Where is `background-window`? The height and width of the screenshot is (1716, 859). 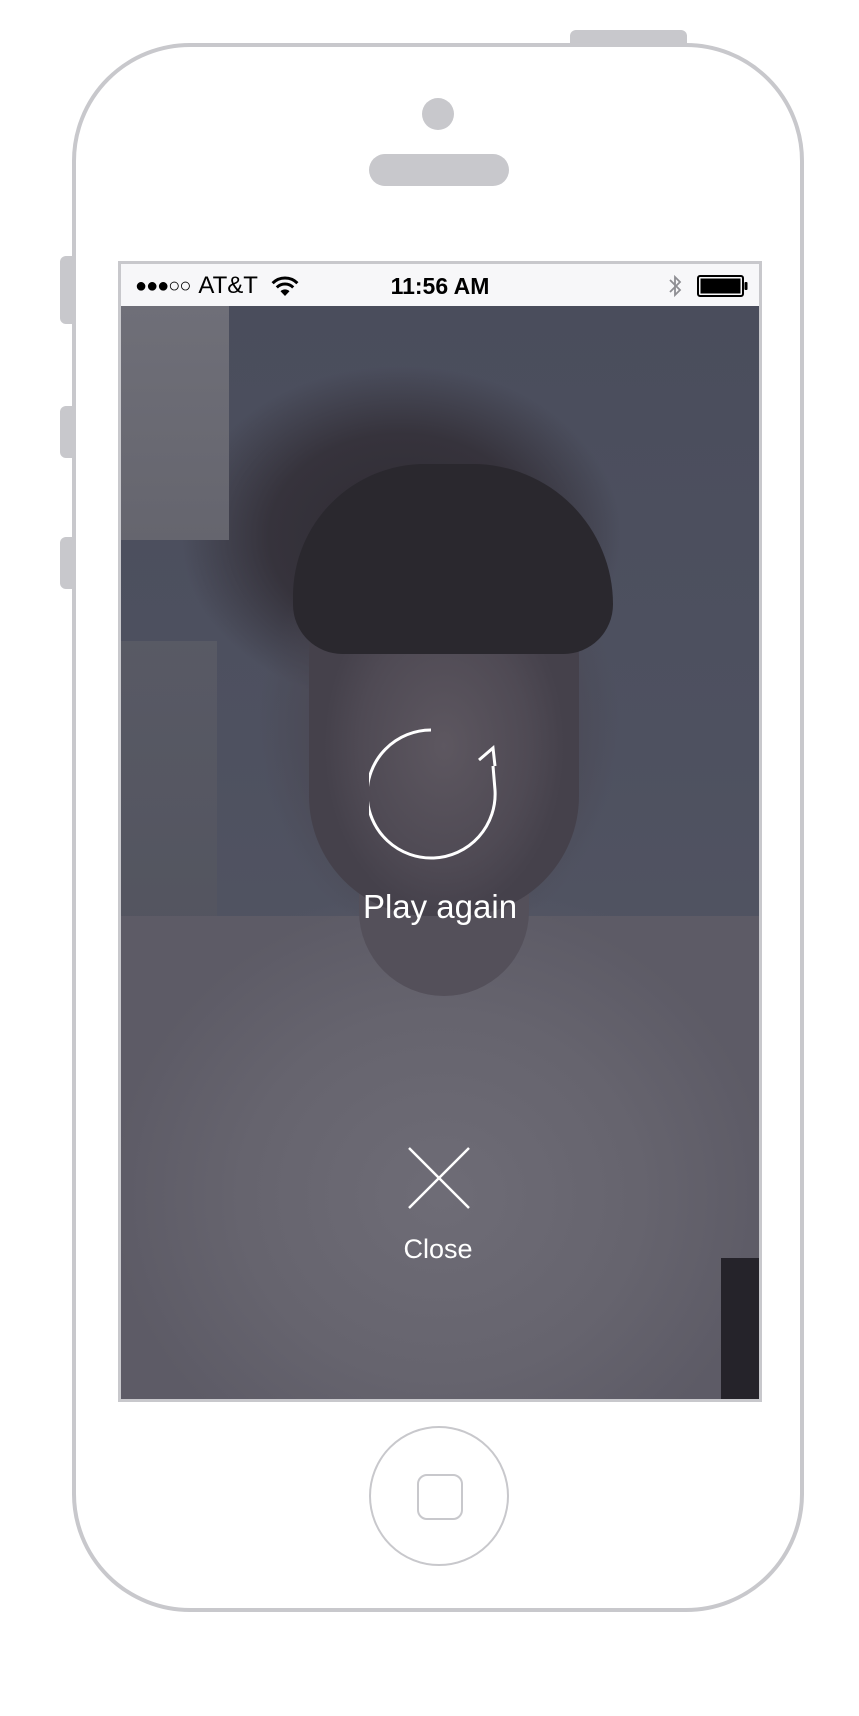 background-window is located at coordinates (175, 423).